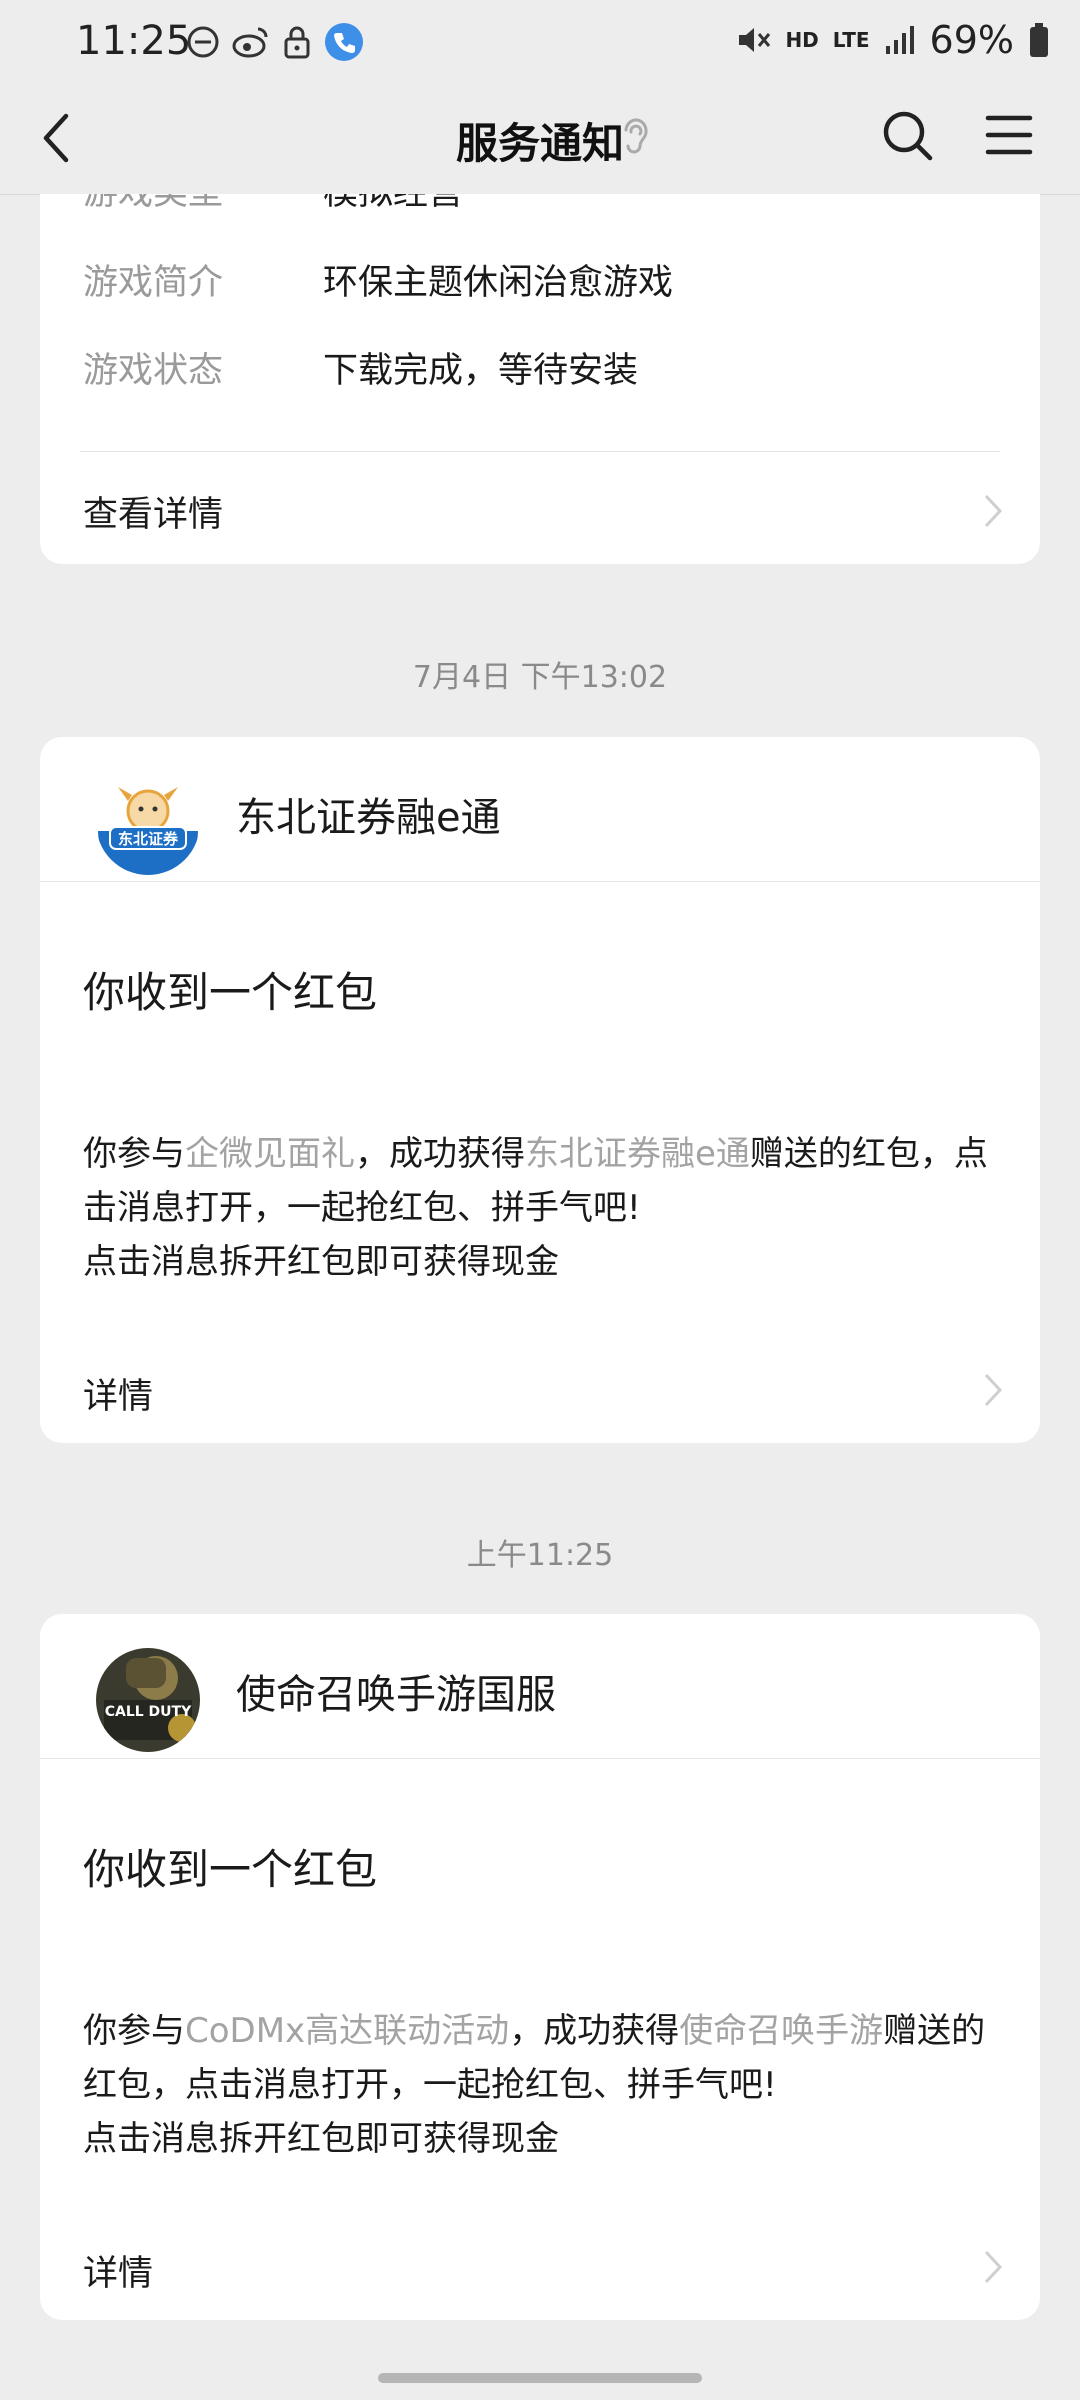 This screenshot has height=2400, width=1080. Describe the element at coordinates (297, 42) in the screenshot. I see `lock-icon` at that location.